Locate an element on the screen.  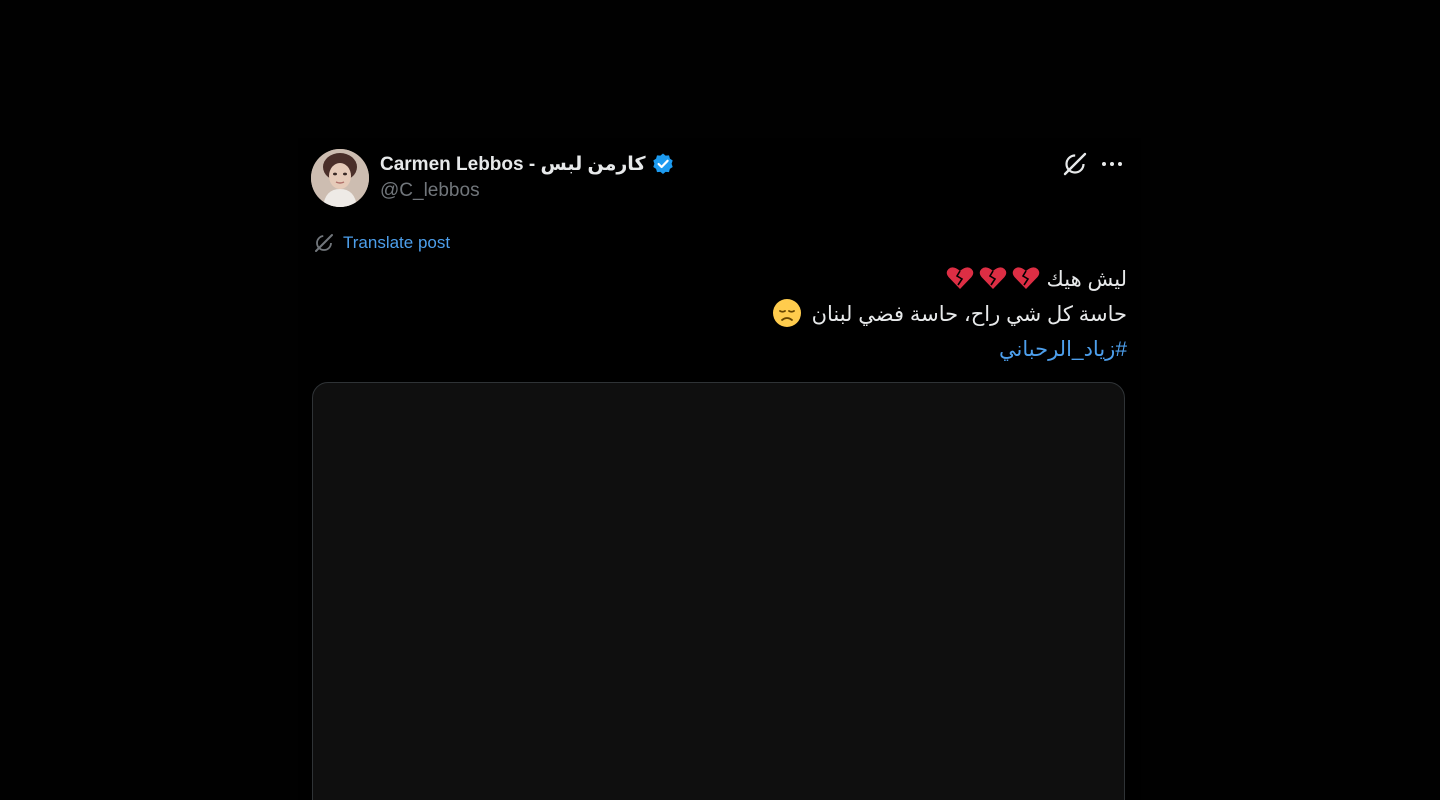
more-options-icon is located at coordinates (1112, 164).